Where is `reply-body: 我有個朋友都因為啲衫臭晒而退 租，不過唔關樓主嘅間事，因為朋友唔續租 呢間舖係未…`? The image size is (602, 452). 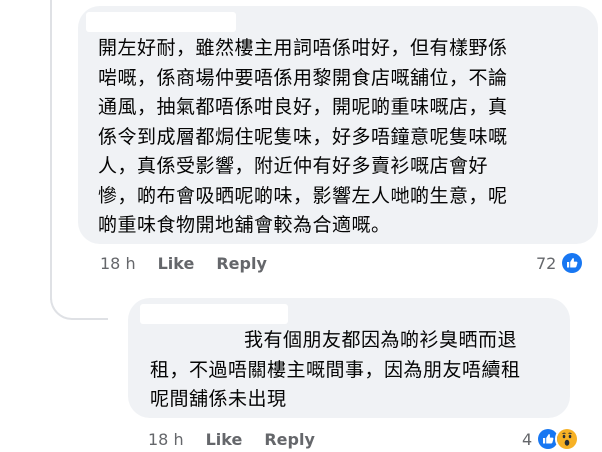 reply-body: 我有個朋友都因為啲衫臭晒而退 租，不過唔關樓主嘅間事，因為朋友唔續租 呢間舖係未… is located at coordinates (335, 370).